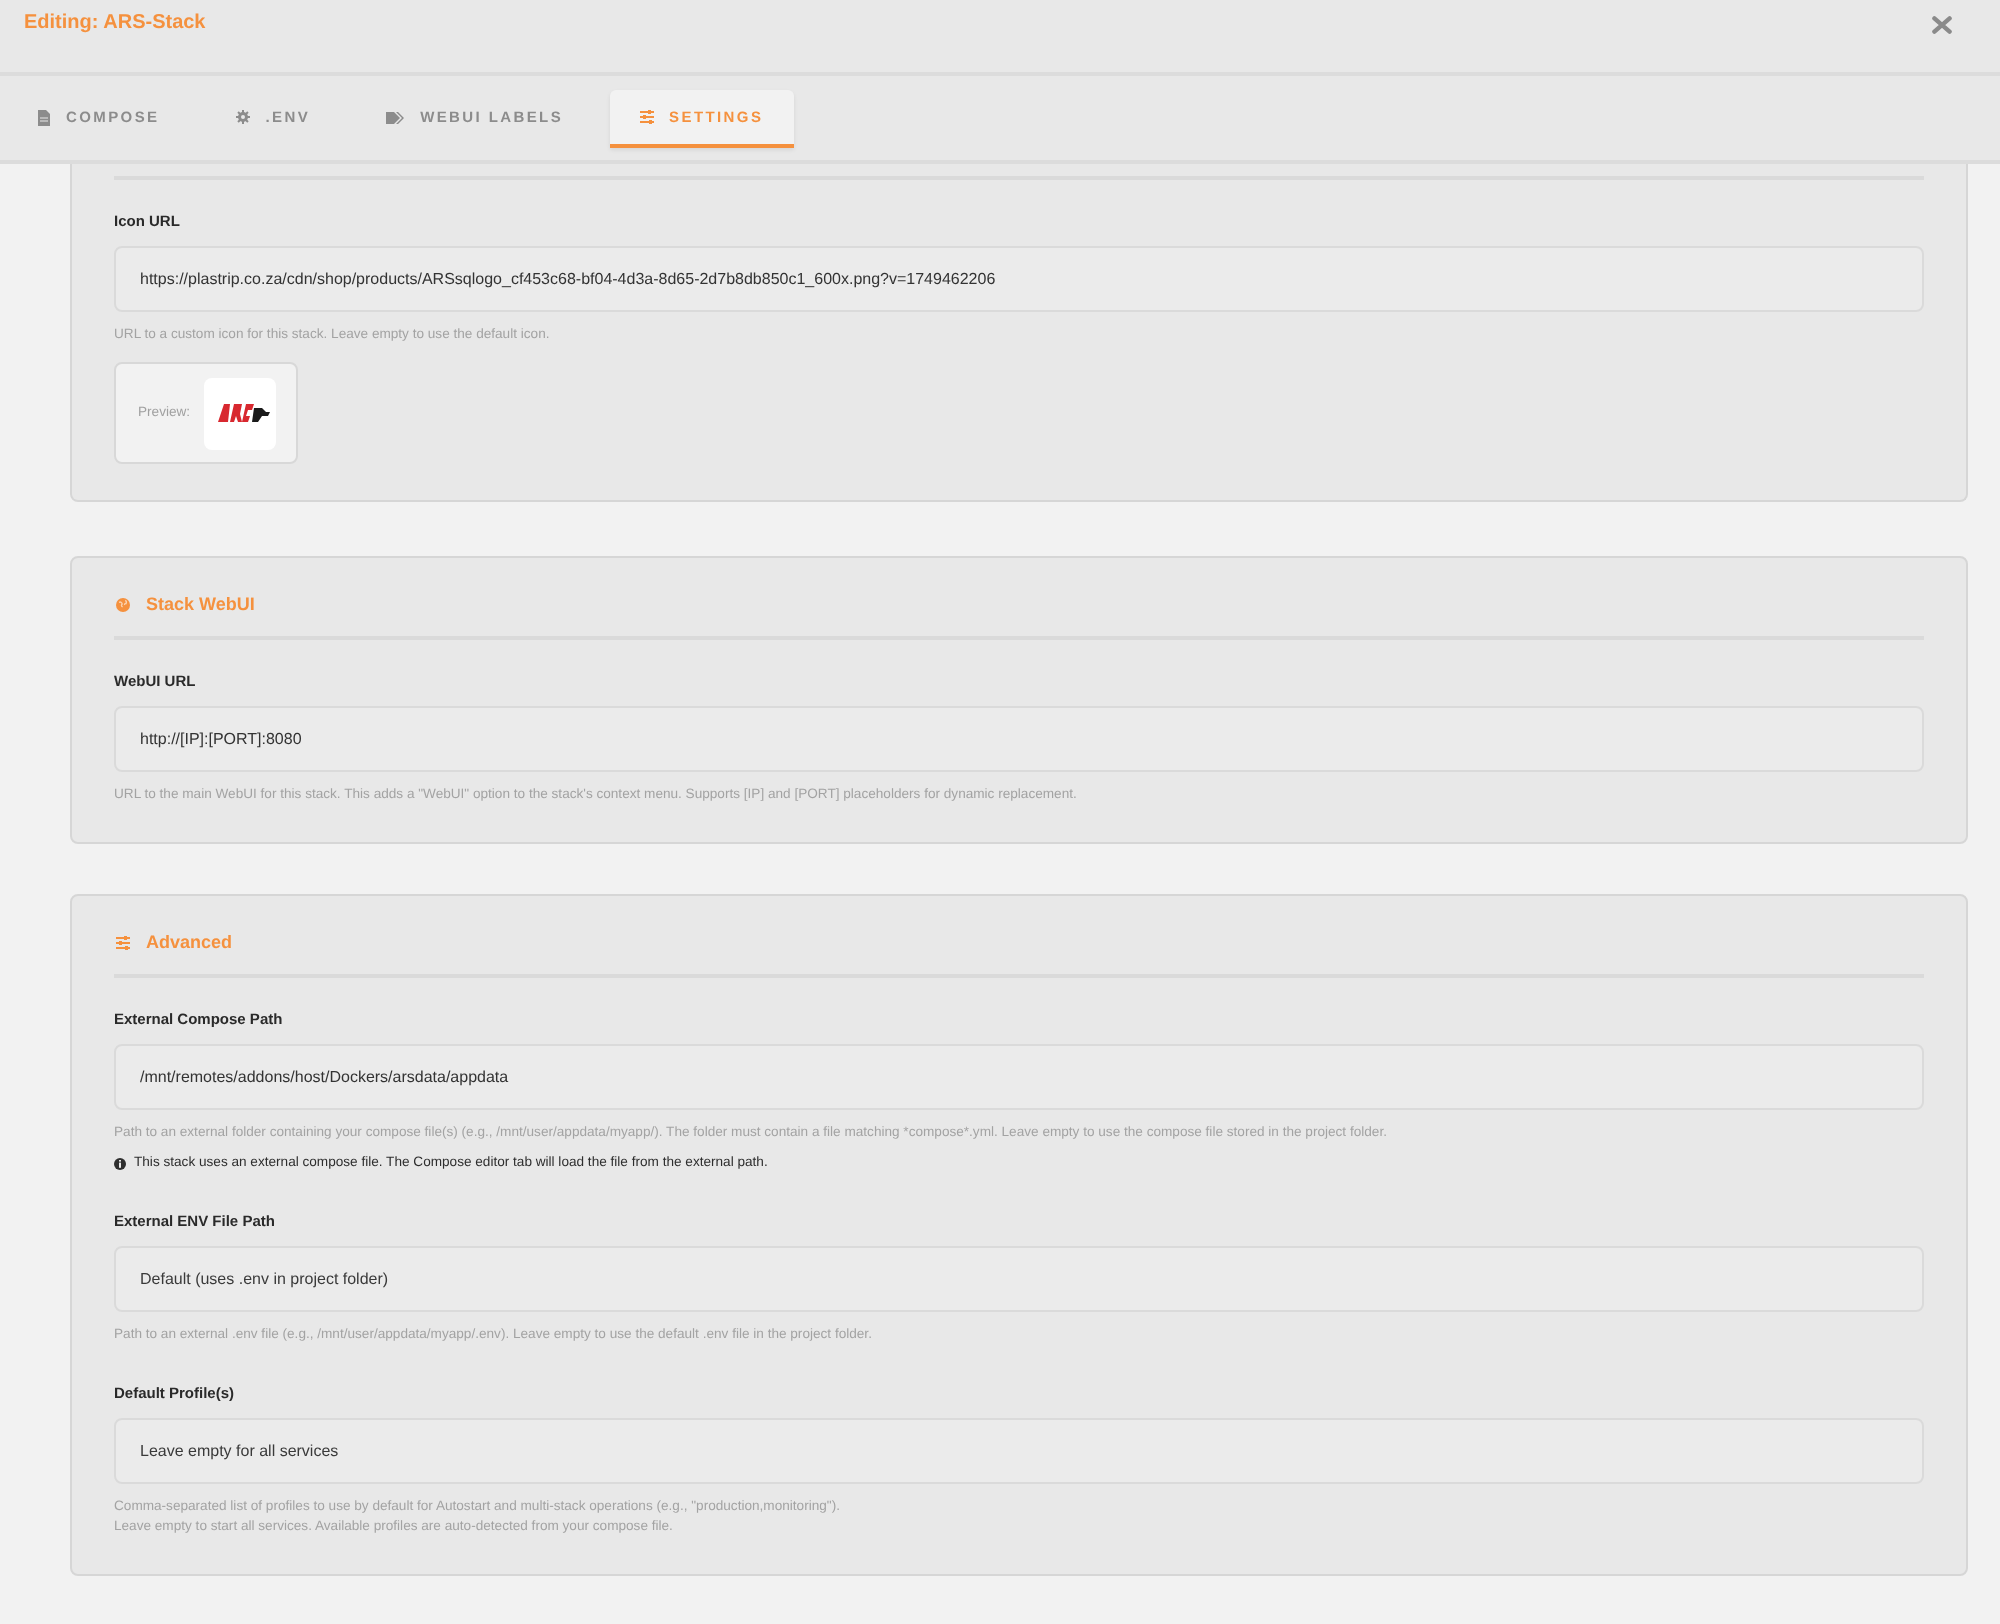 The height and width of the screenshot is (1624, 2000). Describe the element at coordinates (1942, 25) in the screenshot. I see `close-icon` at that location.